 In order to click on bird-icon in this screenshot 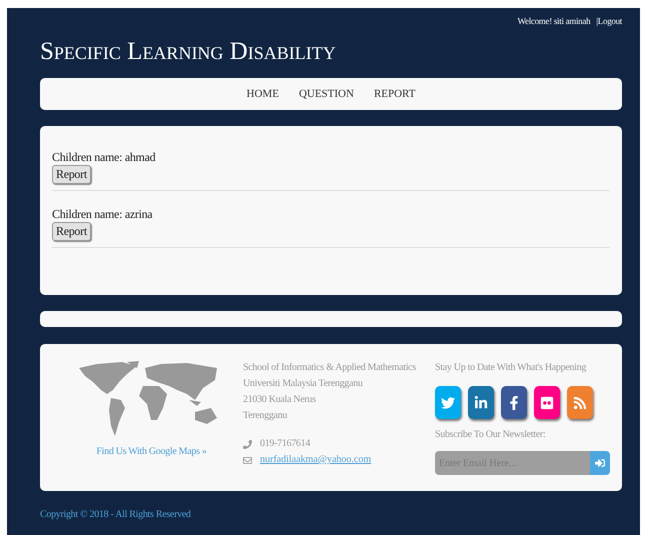, I will do `click(448, 403)`.